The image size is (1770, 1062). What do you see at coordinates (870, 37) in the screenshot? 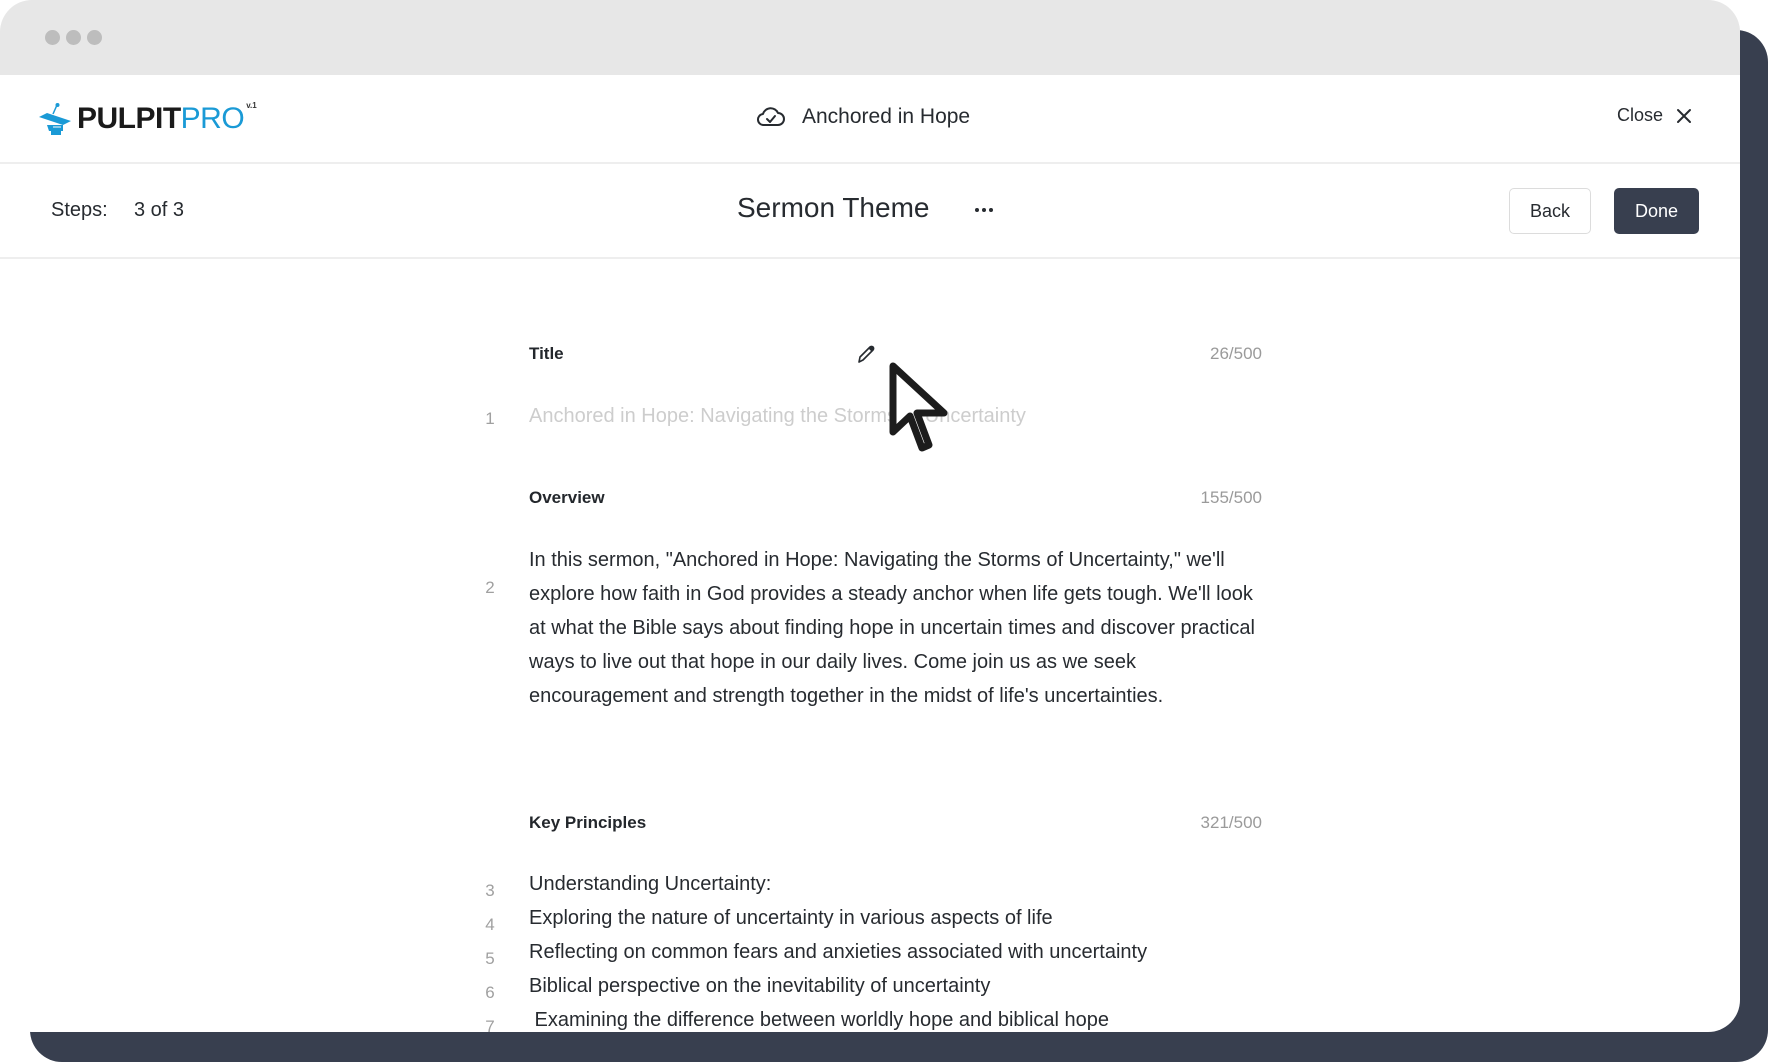
I see `title-bar` at bounding box center [870, 37].